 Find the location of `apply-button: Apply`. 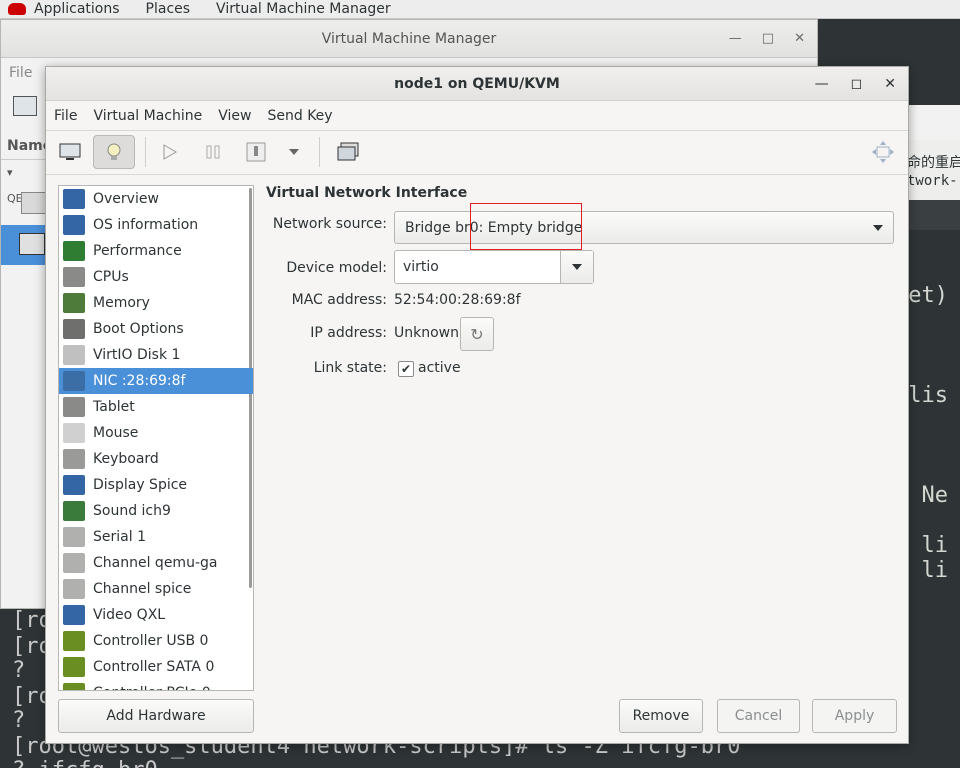

apply-button: Apply is located at coordinates (854, 716).